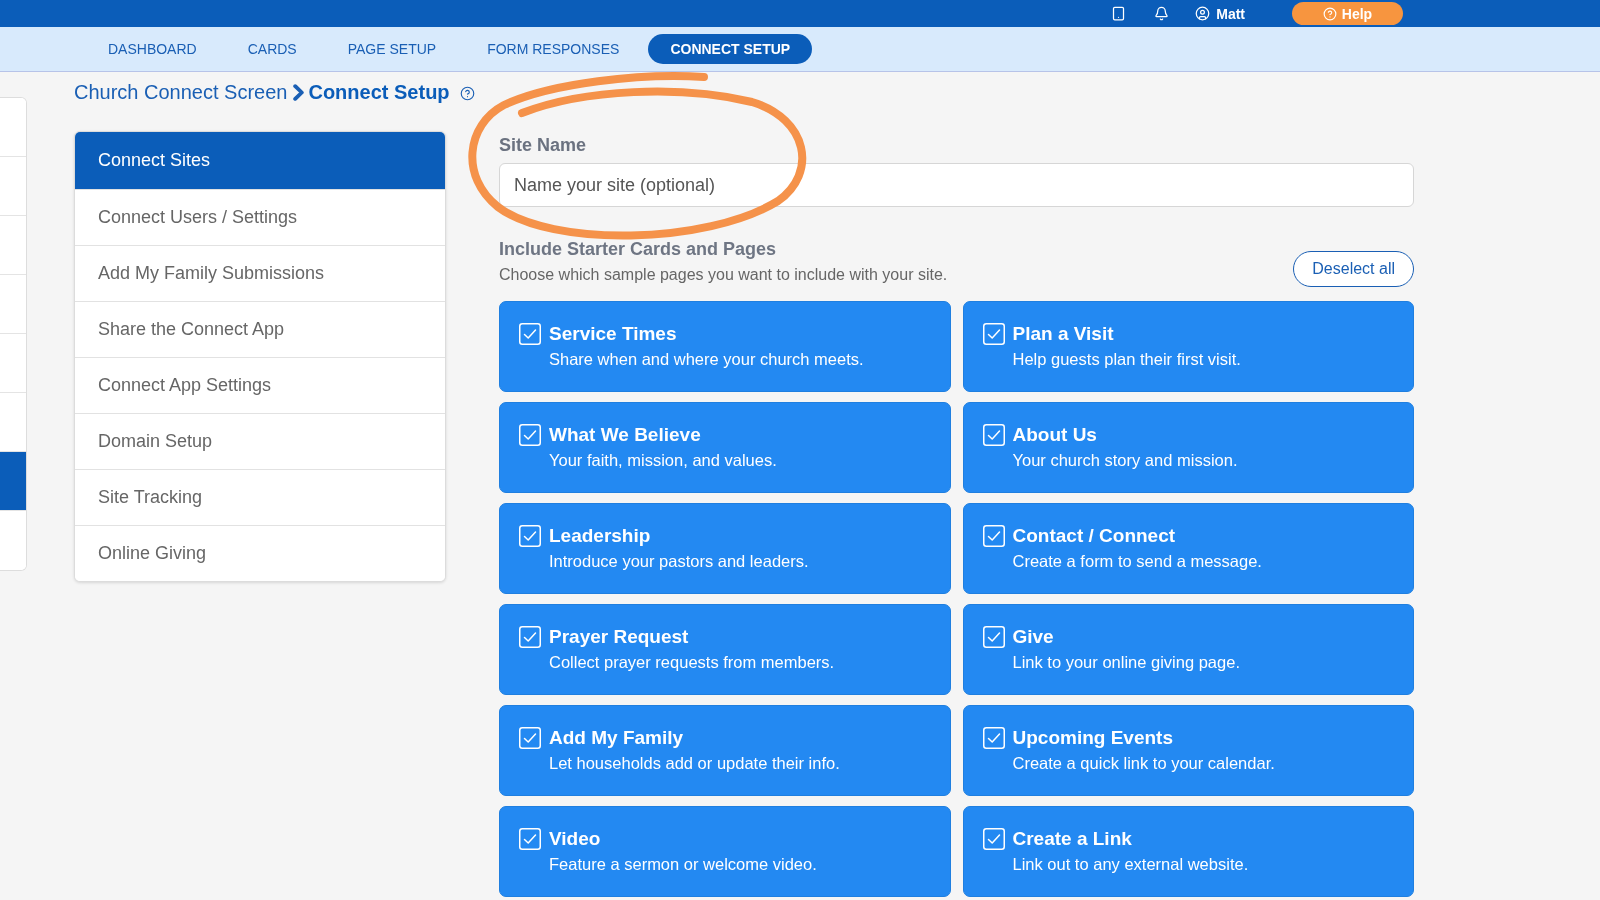  What do you see at coordinates (1144, 763) in the screenshot?
I see `card-description: Create a quick link to your calendar.` at bounding box center [1144, 763].